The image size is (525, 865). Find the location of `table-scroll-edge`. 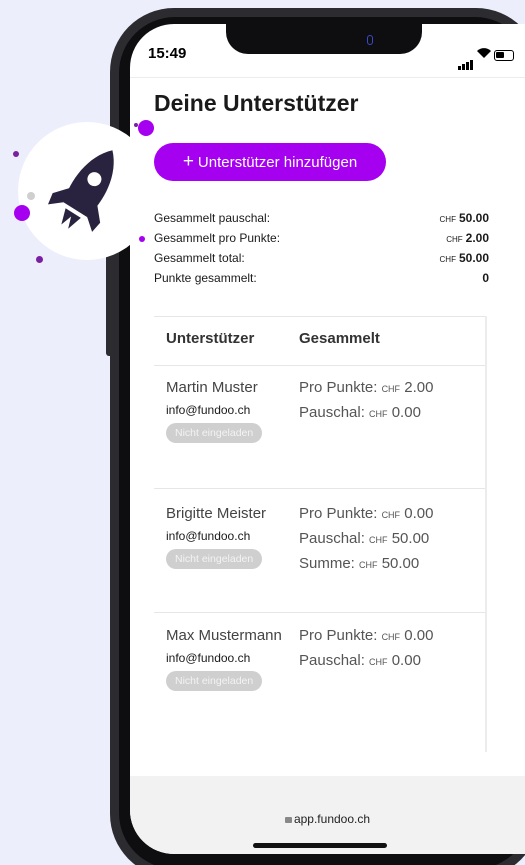

table-scroll-edge is located at coordinates (486, 534).